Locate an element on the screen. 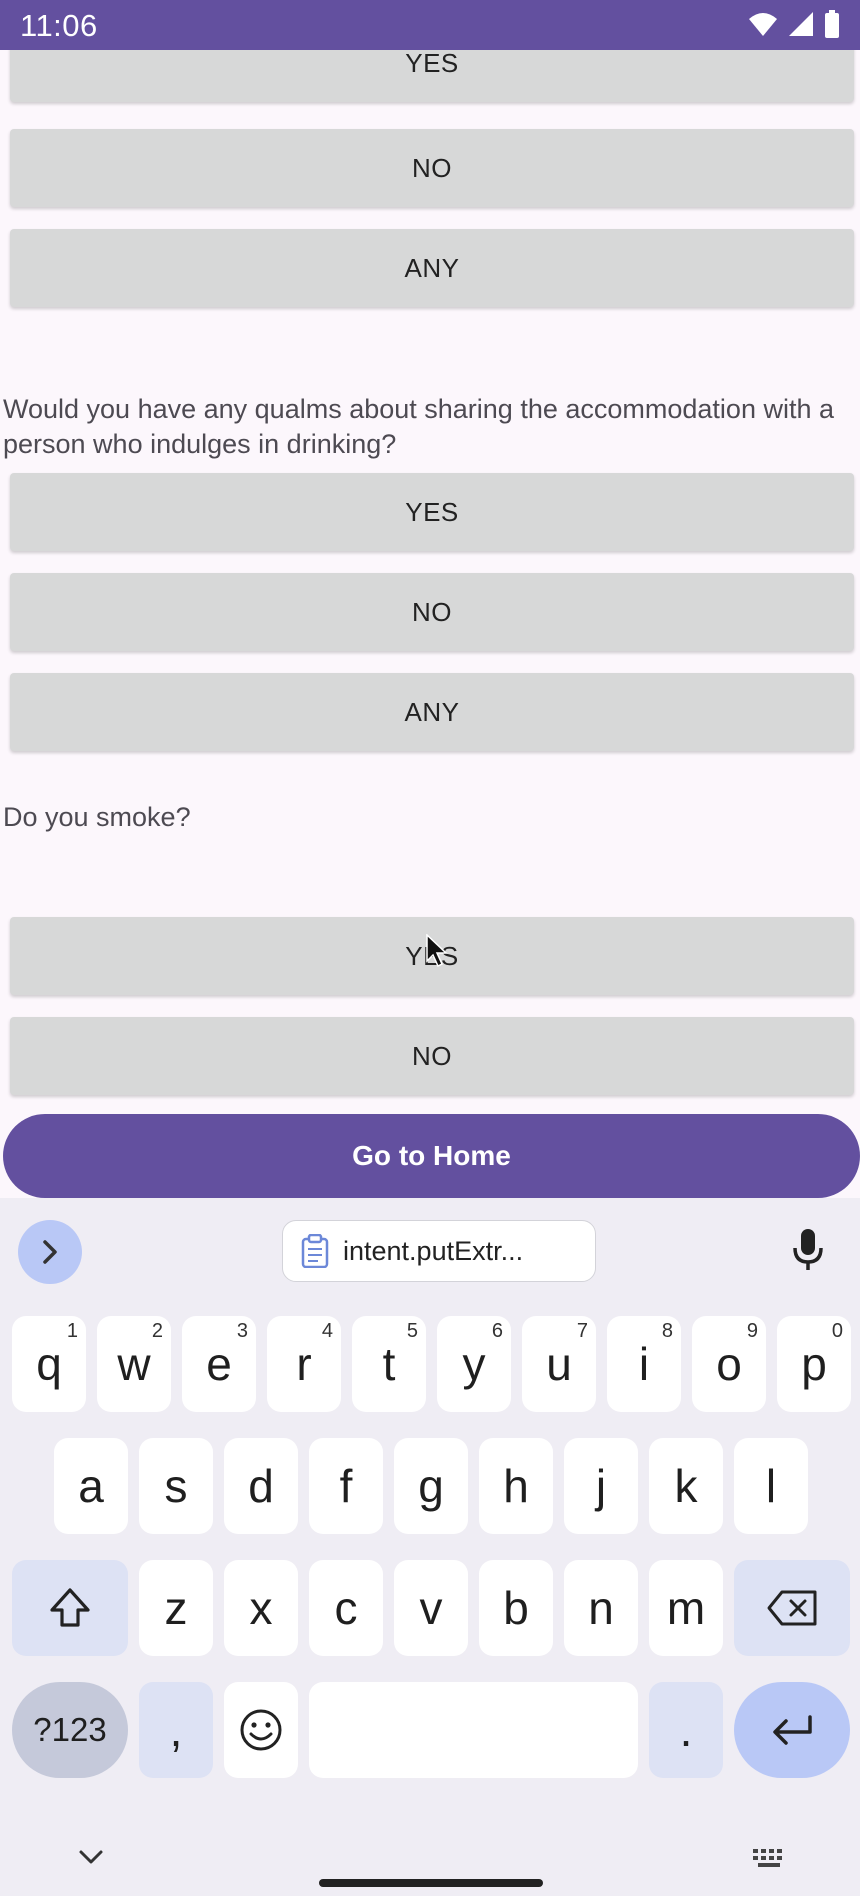 The height and width of the screenshot is (1896, 860). drinking-any-button: ANY is located at coordinates (432, 712).